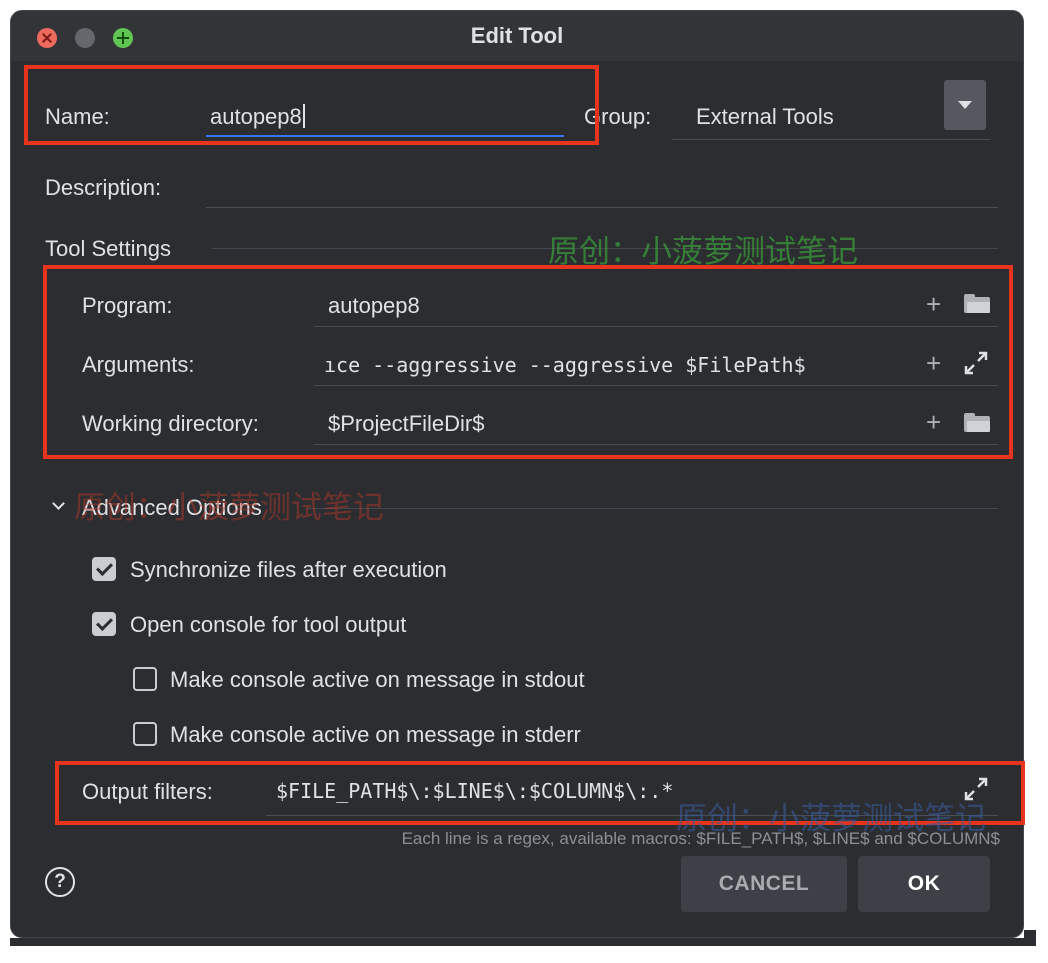 The image size is (1048, 963). I want to click on sync-files-checkbox: Synchronize files after execution, so click(312, 569).